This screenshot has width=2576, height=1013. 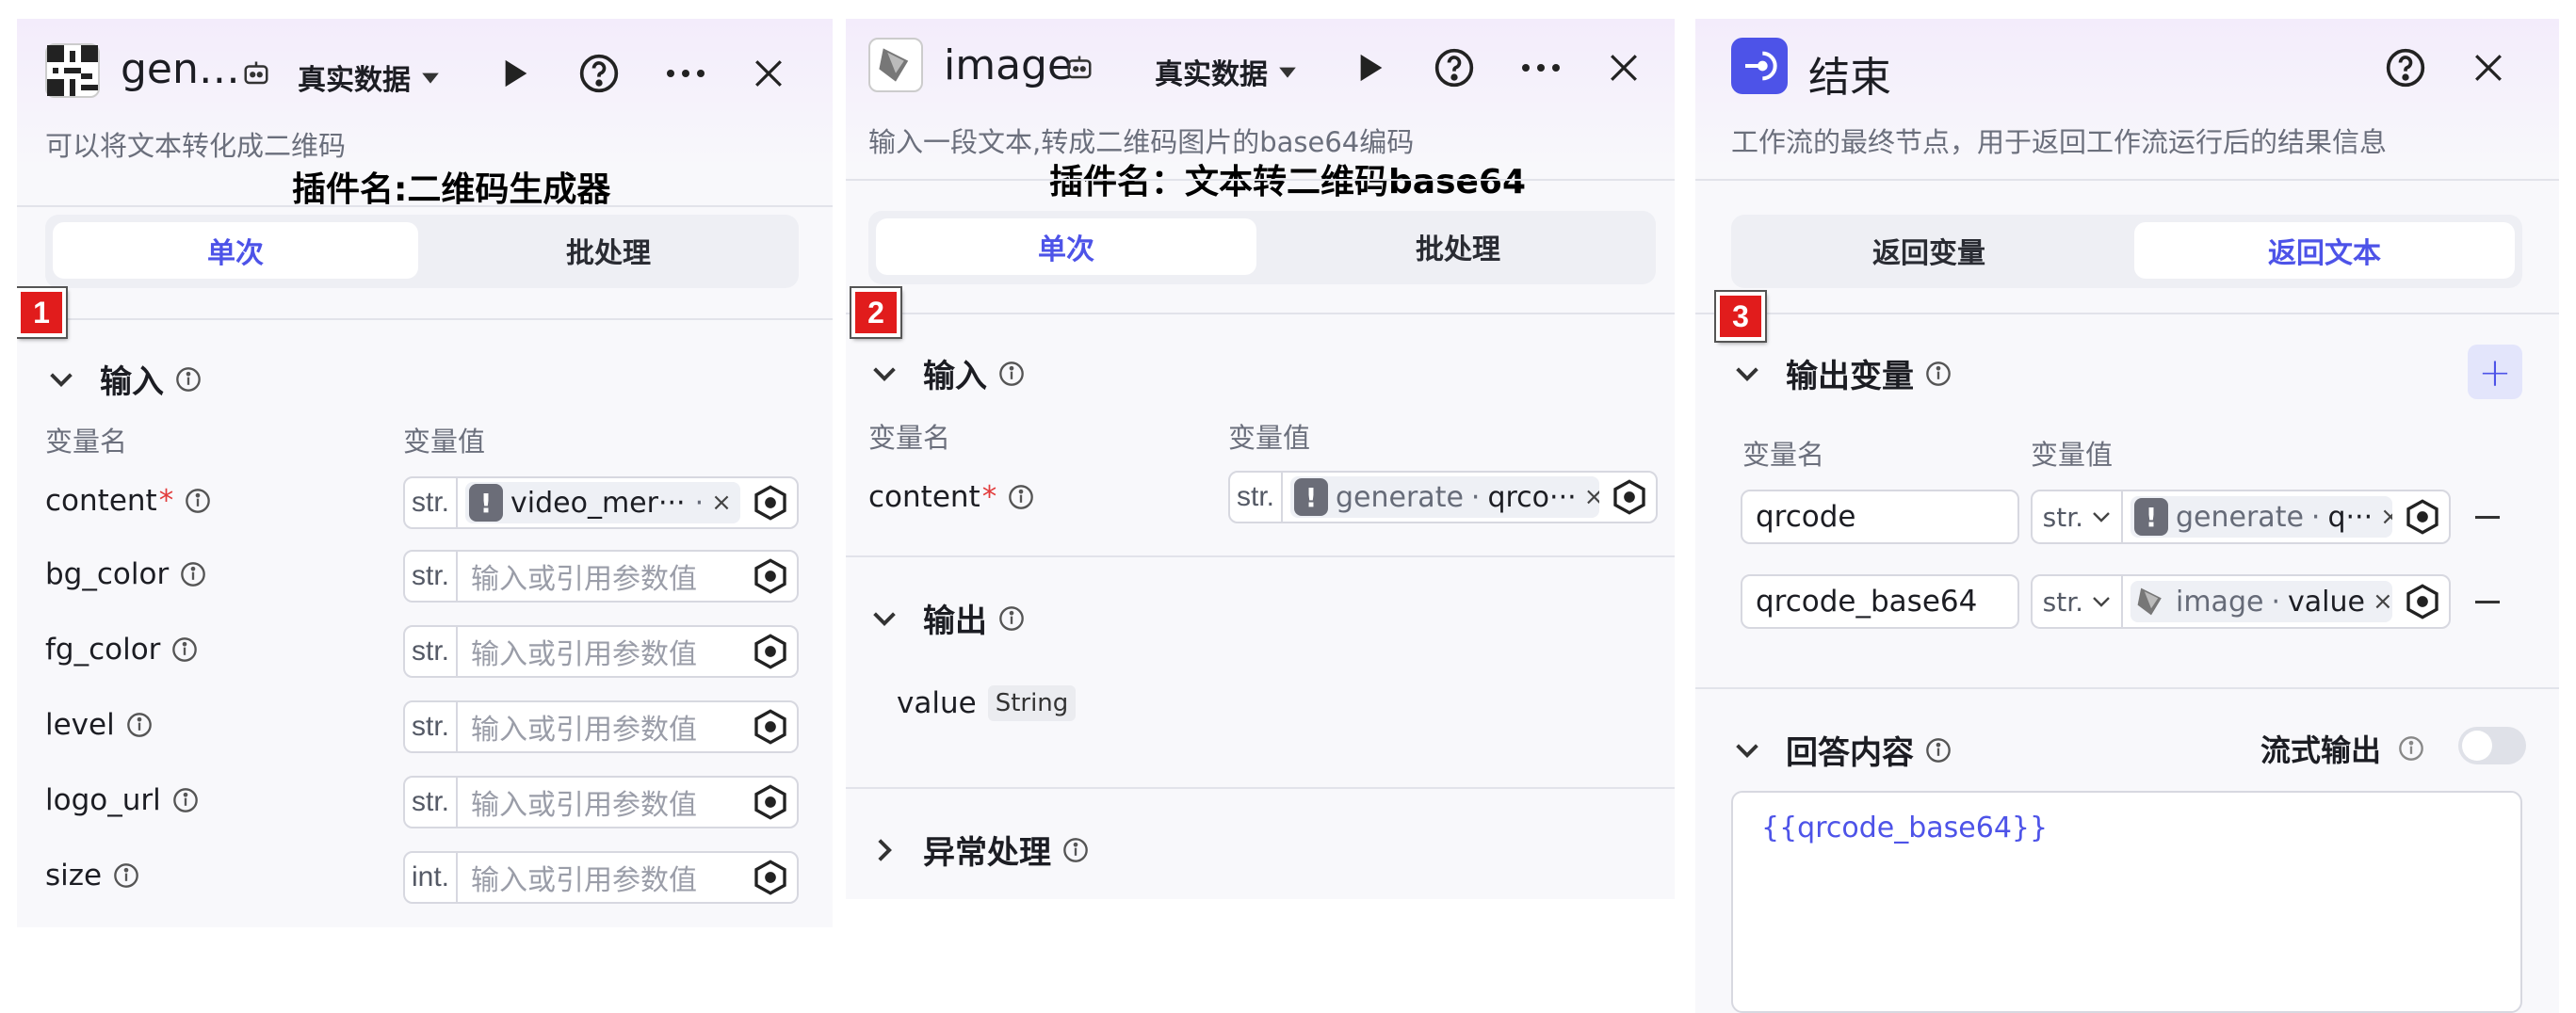 I want to click on type-label: int., so click(x=431, y=877).